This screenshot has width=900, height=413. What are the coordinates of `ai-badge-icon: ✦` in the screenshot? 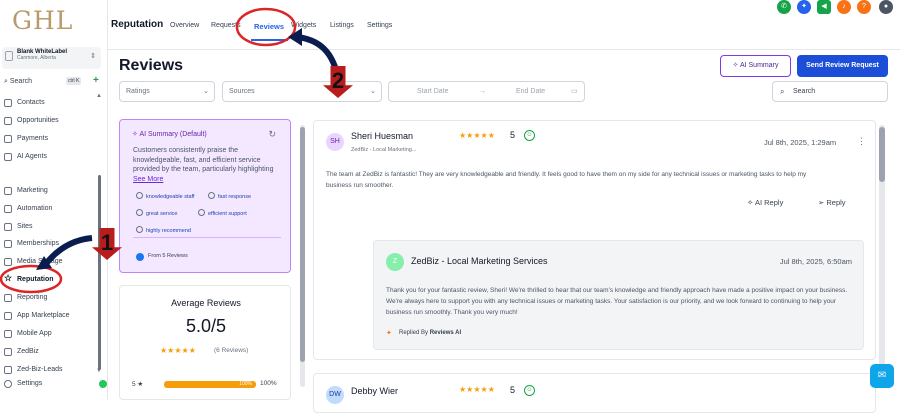 It's located at (389, 333).